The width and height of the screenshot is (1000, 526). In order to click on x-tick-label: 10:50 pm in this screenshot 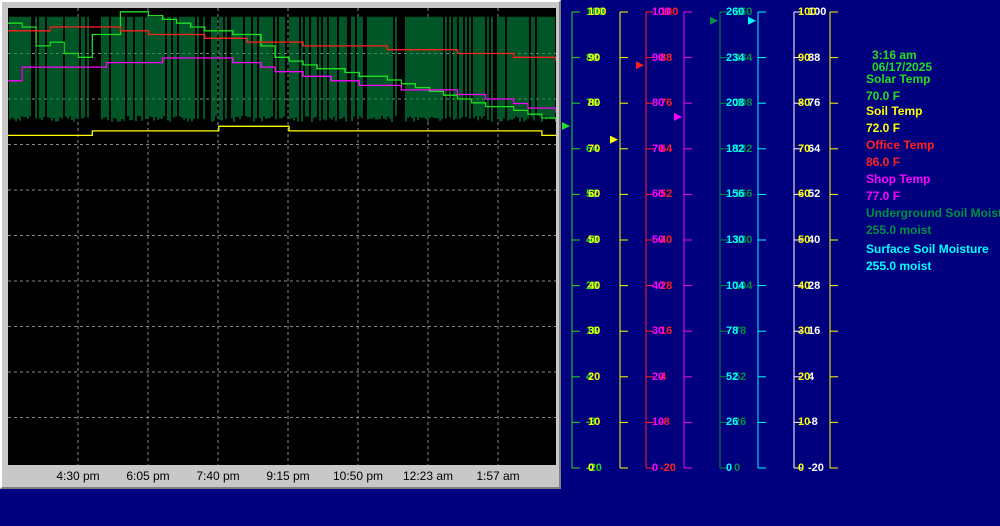, I will do `click(358, 476)`.